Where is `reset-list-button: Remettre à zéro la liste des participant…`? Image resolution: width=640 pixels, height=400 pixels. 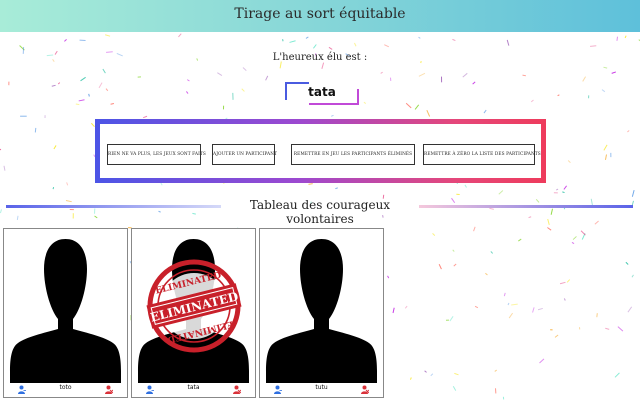 reset-list-button: Remettre à zéro la liste des participant… is located at coordinates (482, 154).